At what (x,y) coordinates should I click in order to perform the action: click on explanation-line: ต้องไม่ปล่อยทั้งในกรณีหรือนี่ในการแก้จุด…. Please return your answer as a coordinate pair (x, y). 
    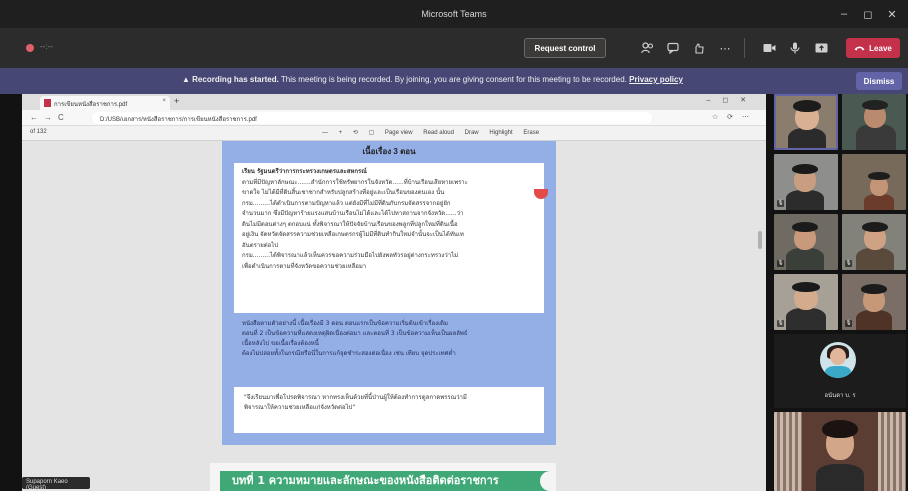
    Looking at the image, I should click on (349, 353).